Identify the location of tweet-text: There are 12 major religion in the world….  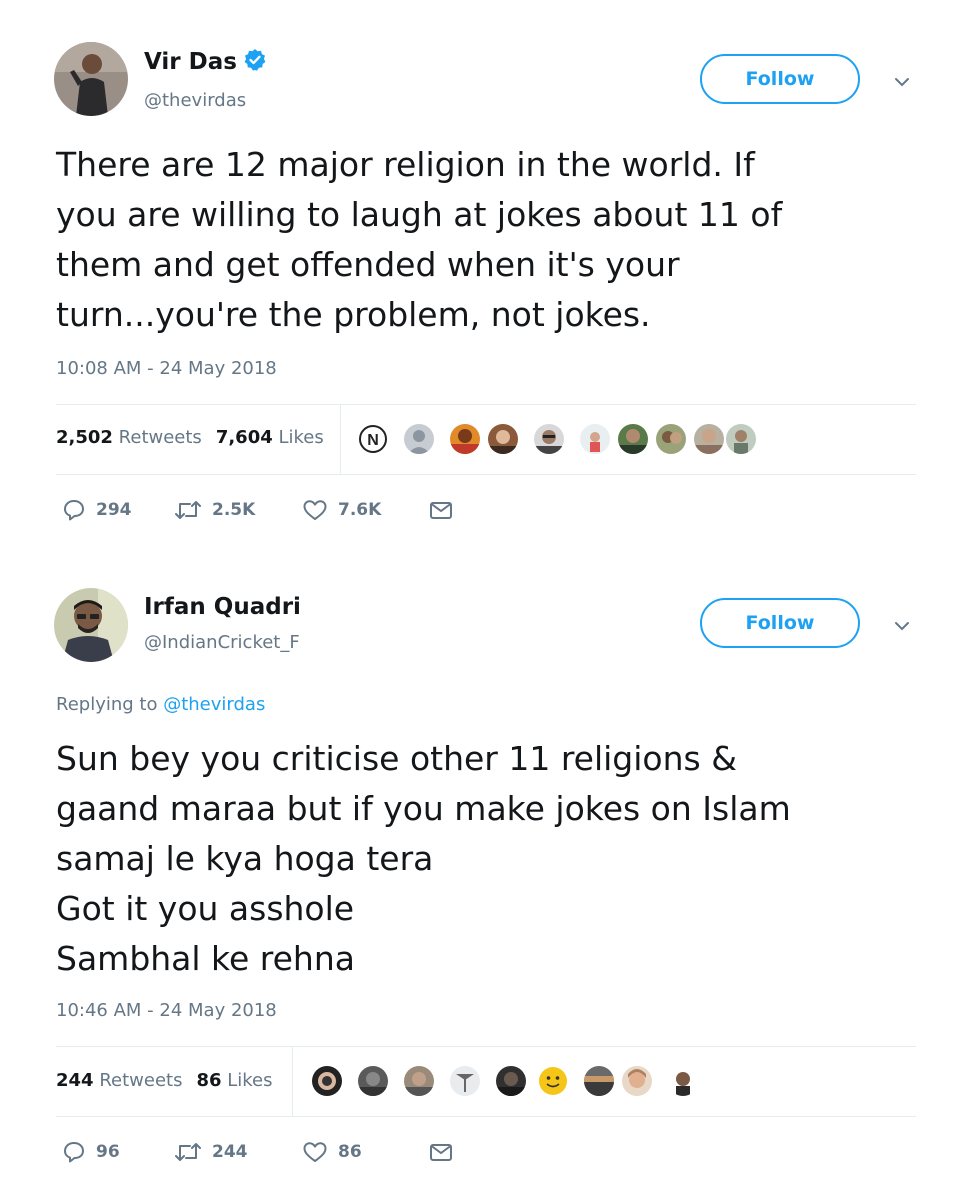
(419, 239).